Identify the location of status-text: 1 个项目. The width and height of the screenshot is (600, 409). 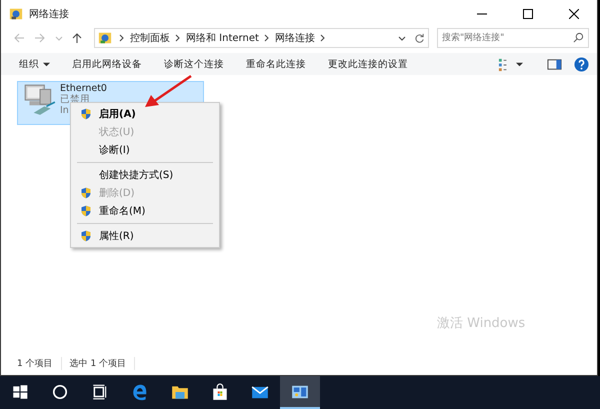
(39, 363).